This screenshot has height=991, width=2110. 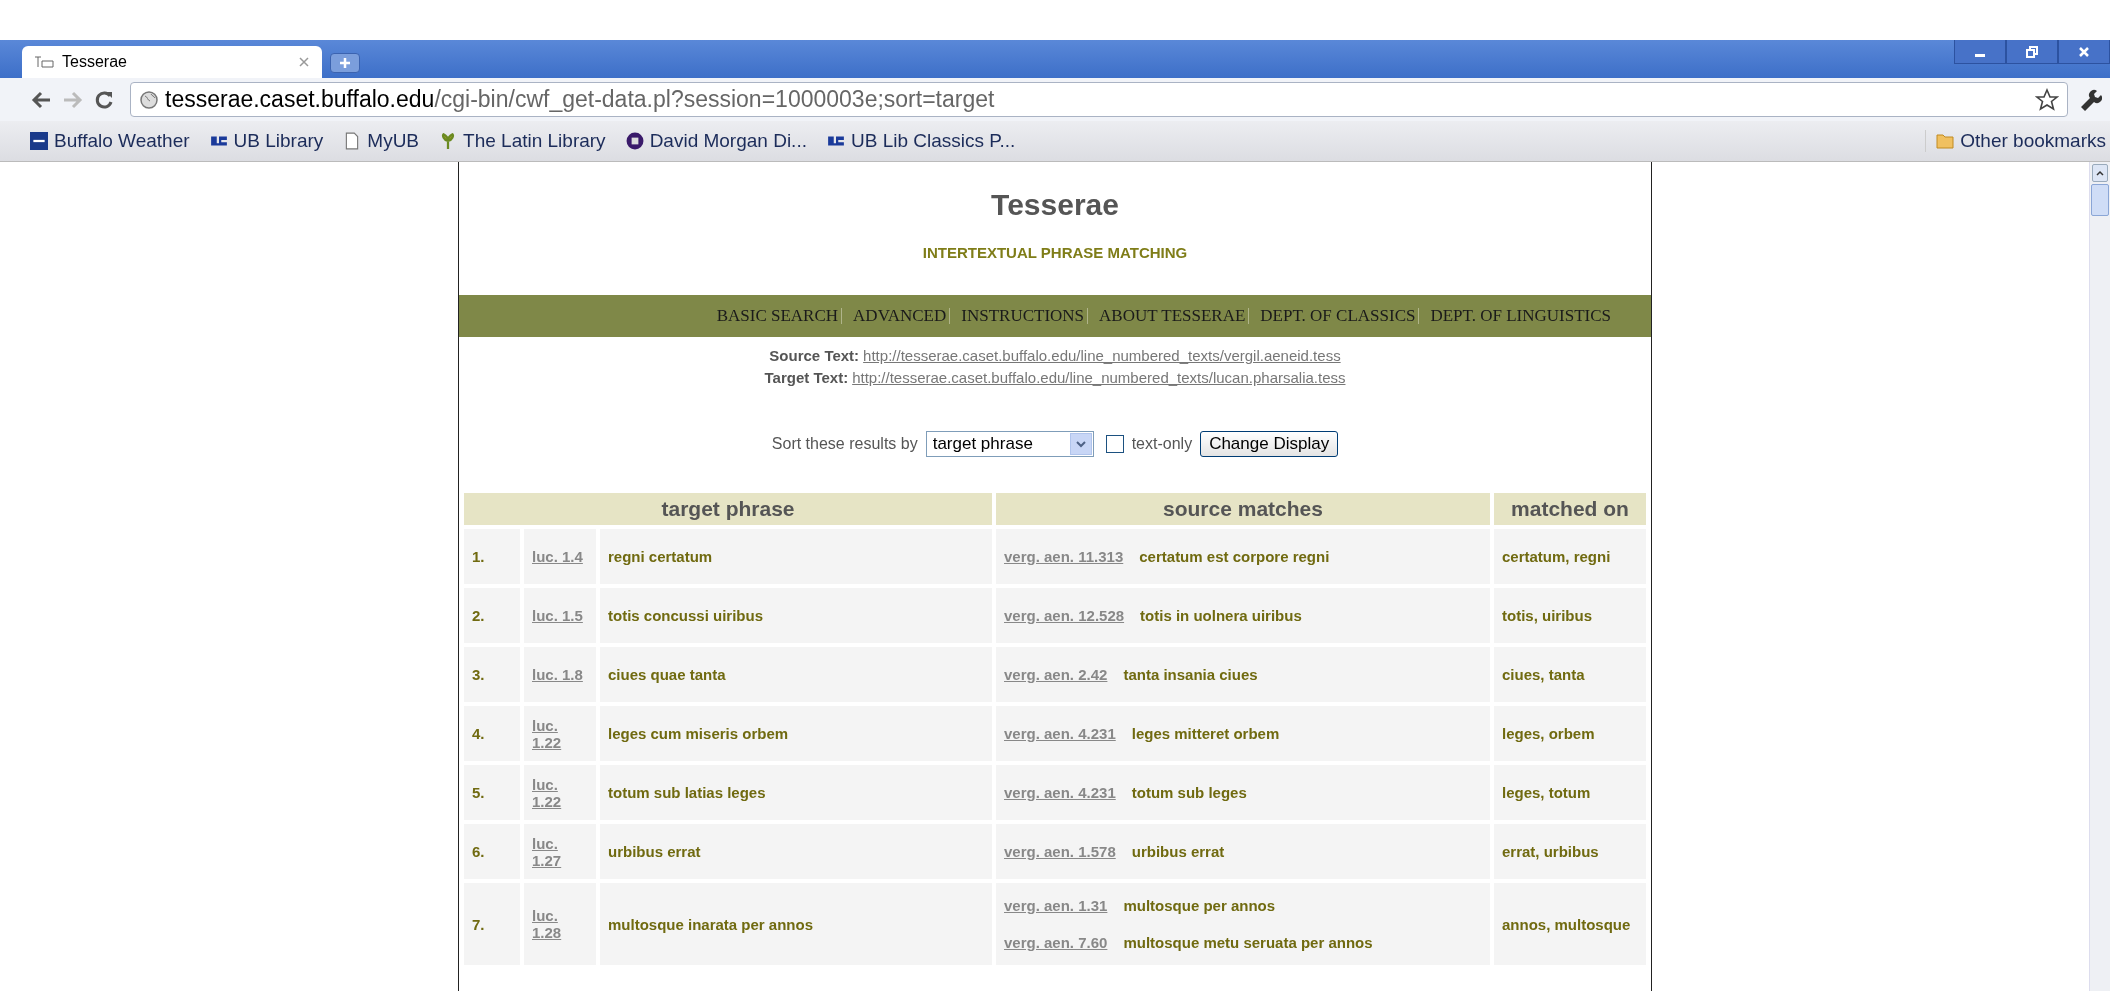 I want to click on source-reference-link: verg. aen. 11.313, so click(x=1064, y=556).